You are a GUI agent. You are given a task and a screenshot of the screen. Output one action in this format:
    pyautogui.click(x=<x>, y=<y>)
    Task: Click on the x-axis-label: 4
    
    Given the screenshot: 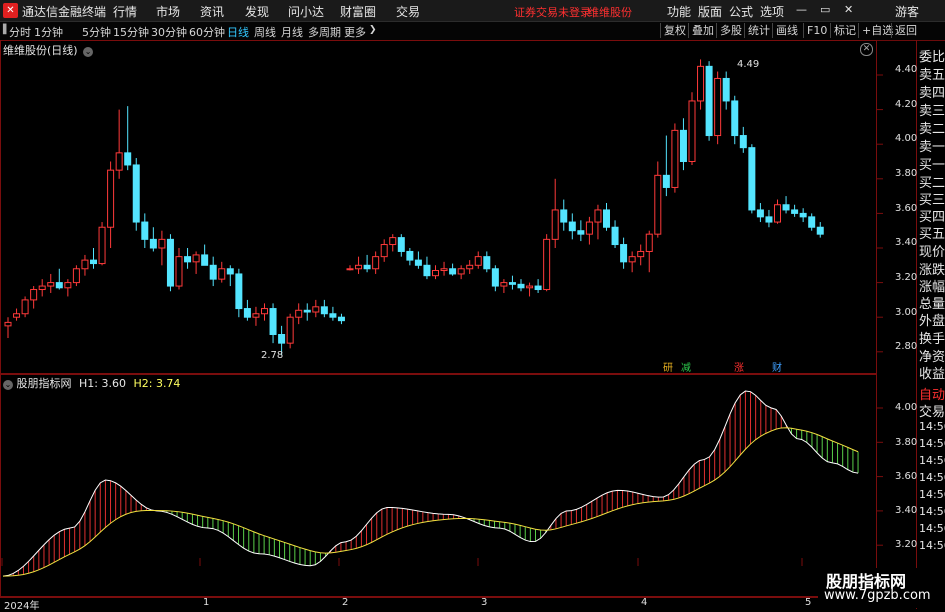 What is the action you would take?
    pyautogui.click(x=644, y=602)
    